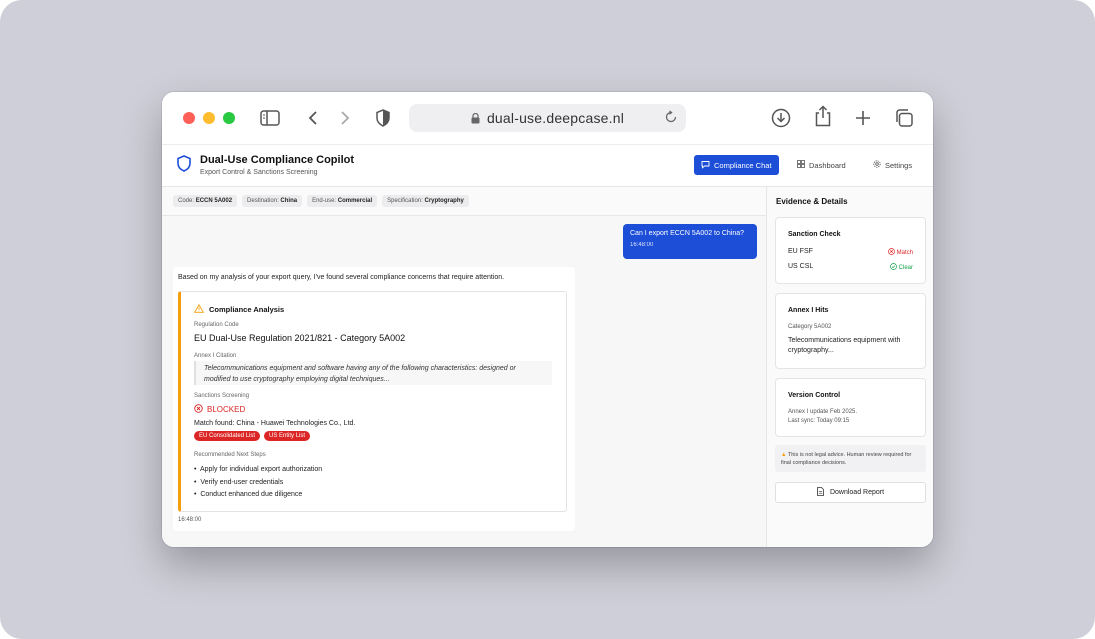 This screenshot has width=1095, height=639. I want to click on compliance-chat-label: Compliance Chat, so click(743, 165).